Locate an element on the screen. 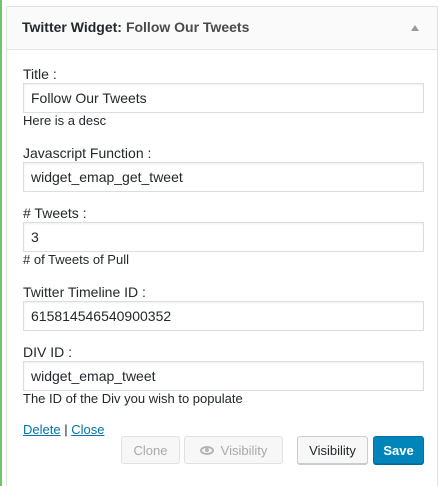 The height and width of the screenshot is (486, 445). visibility-button-label: Visibility is located at coordinates (332, 450).